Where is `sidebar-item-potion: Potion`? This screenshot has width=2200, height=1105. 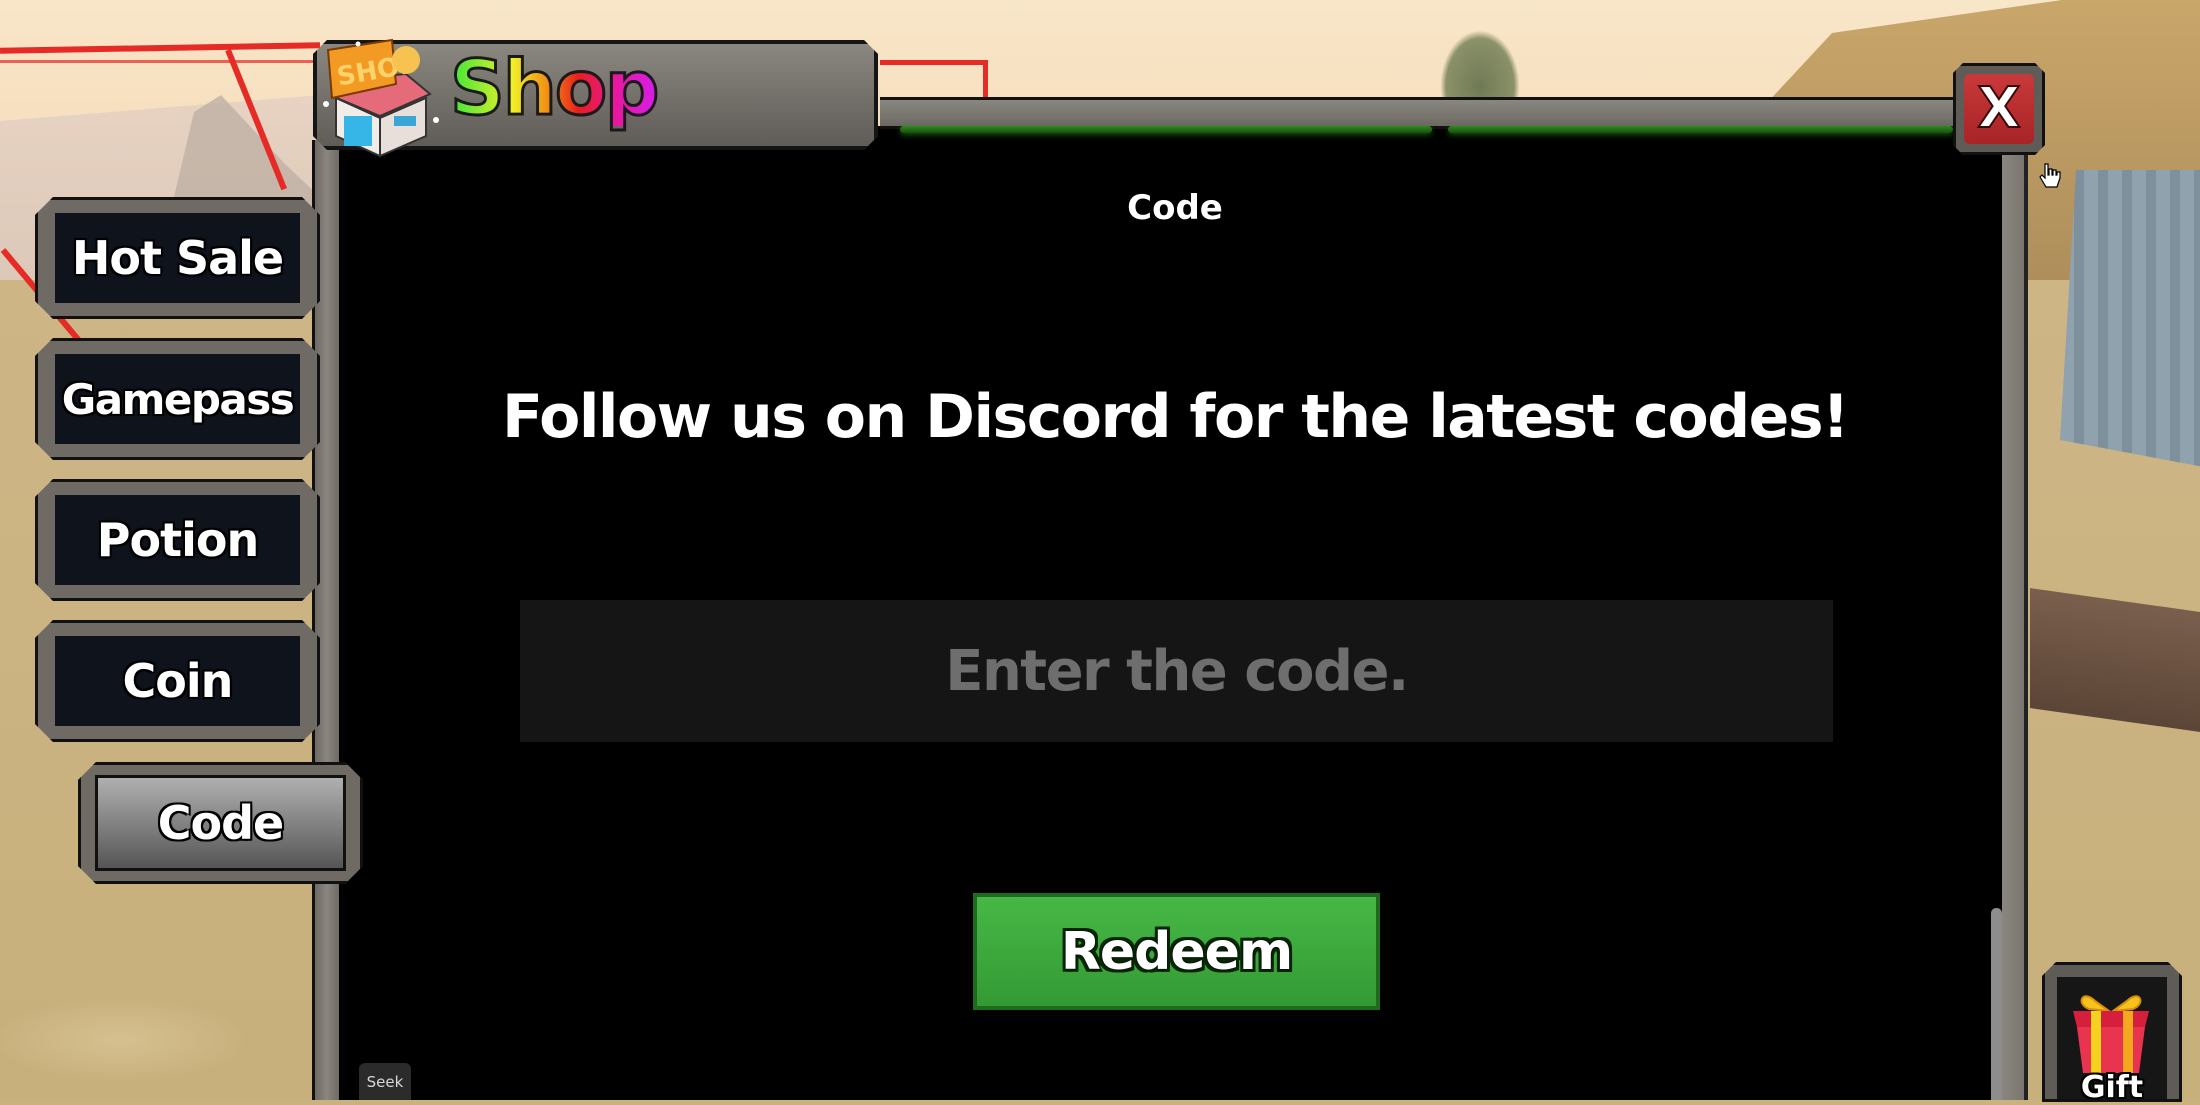
sidebar-item-potion: Potion is located at coordinates (177, 540).